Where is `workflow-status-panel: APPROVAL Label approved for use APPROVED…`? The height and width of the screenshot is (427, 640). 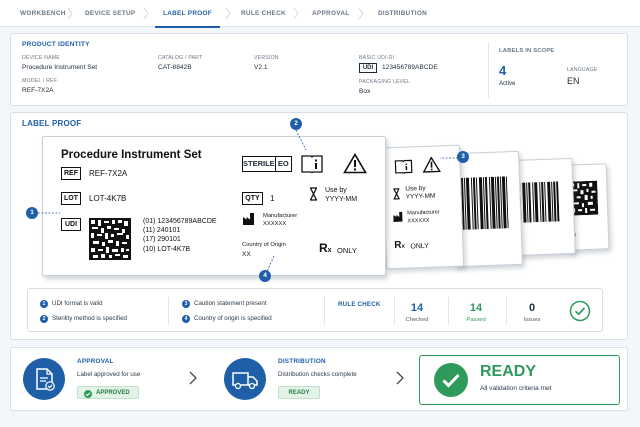 workflow-status-panel: APPROVAL Label approved for use APPROVED… is located at coordinates (319, 379).